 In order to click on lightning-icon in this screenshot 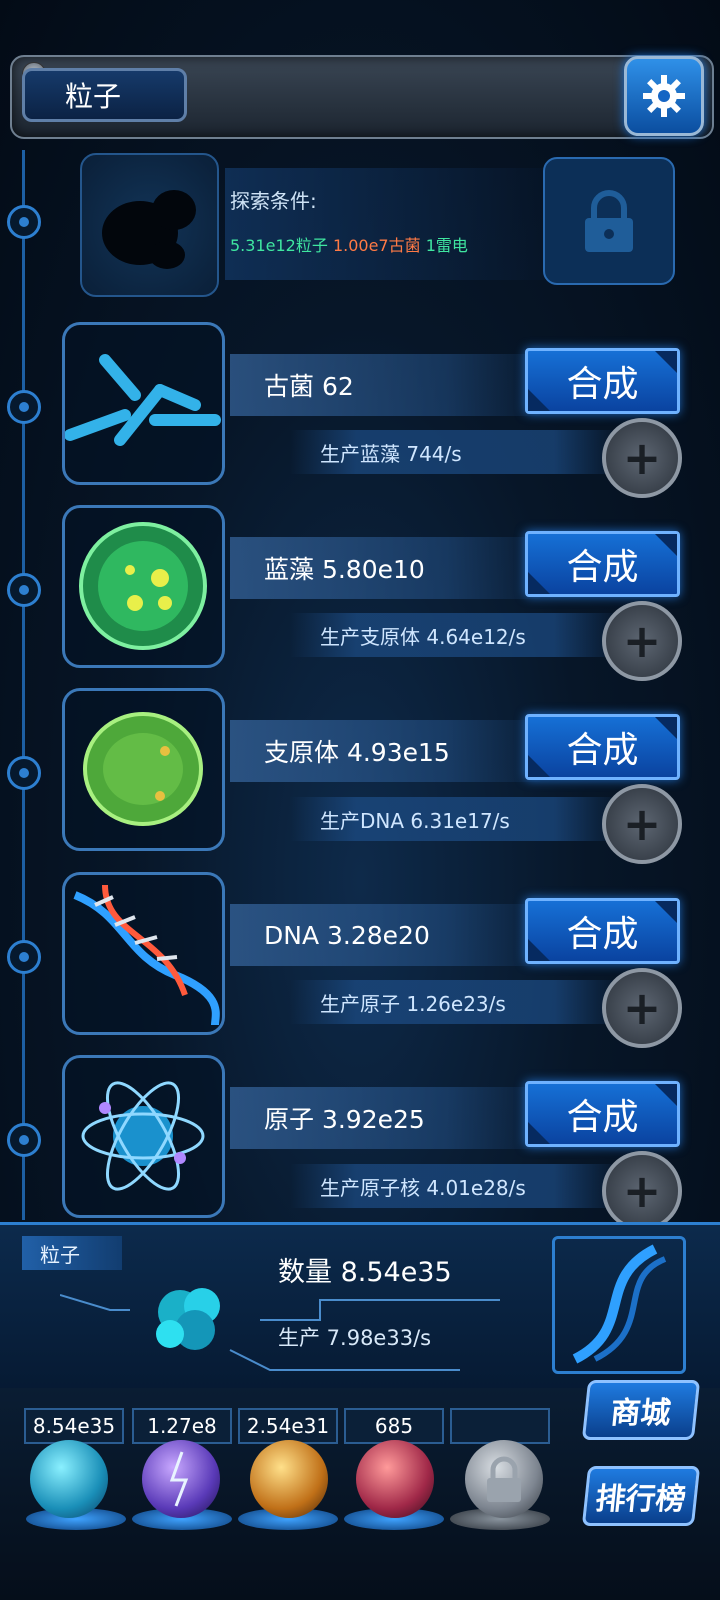, I will do `click(179, 1479)`.